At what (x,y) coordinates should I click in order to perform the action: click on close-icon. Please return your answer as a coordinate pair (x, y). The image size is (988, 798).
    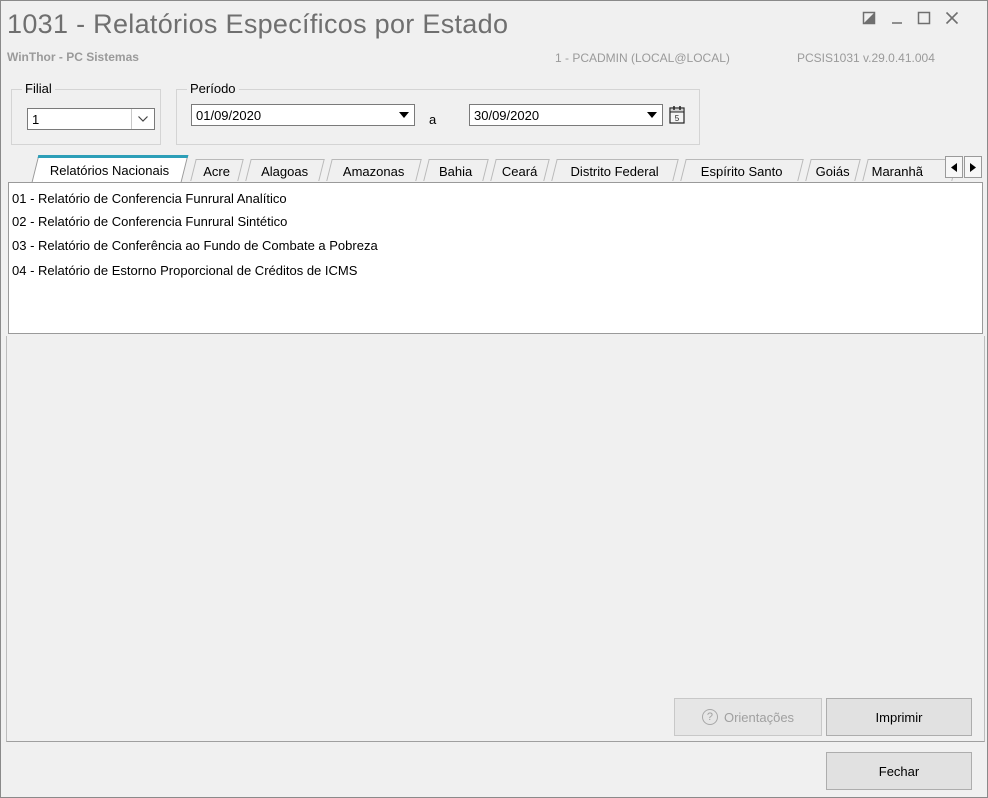
    Looking at the image, I should click on (952, 21).